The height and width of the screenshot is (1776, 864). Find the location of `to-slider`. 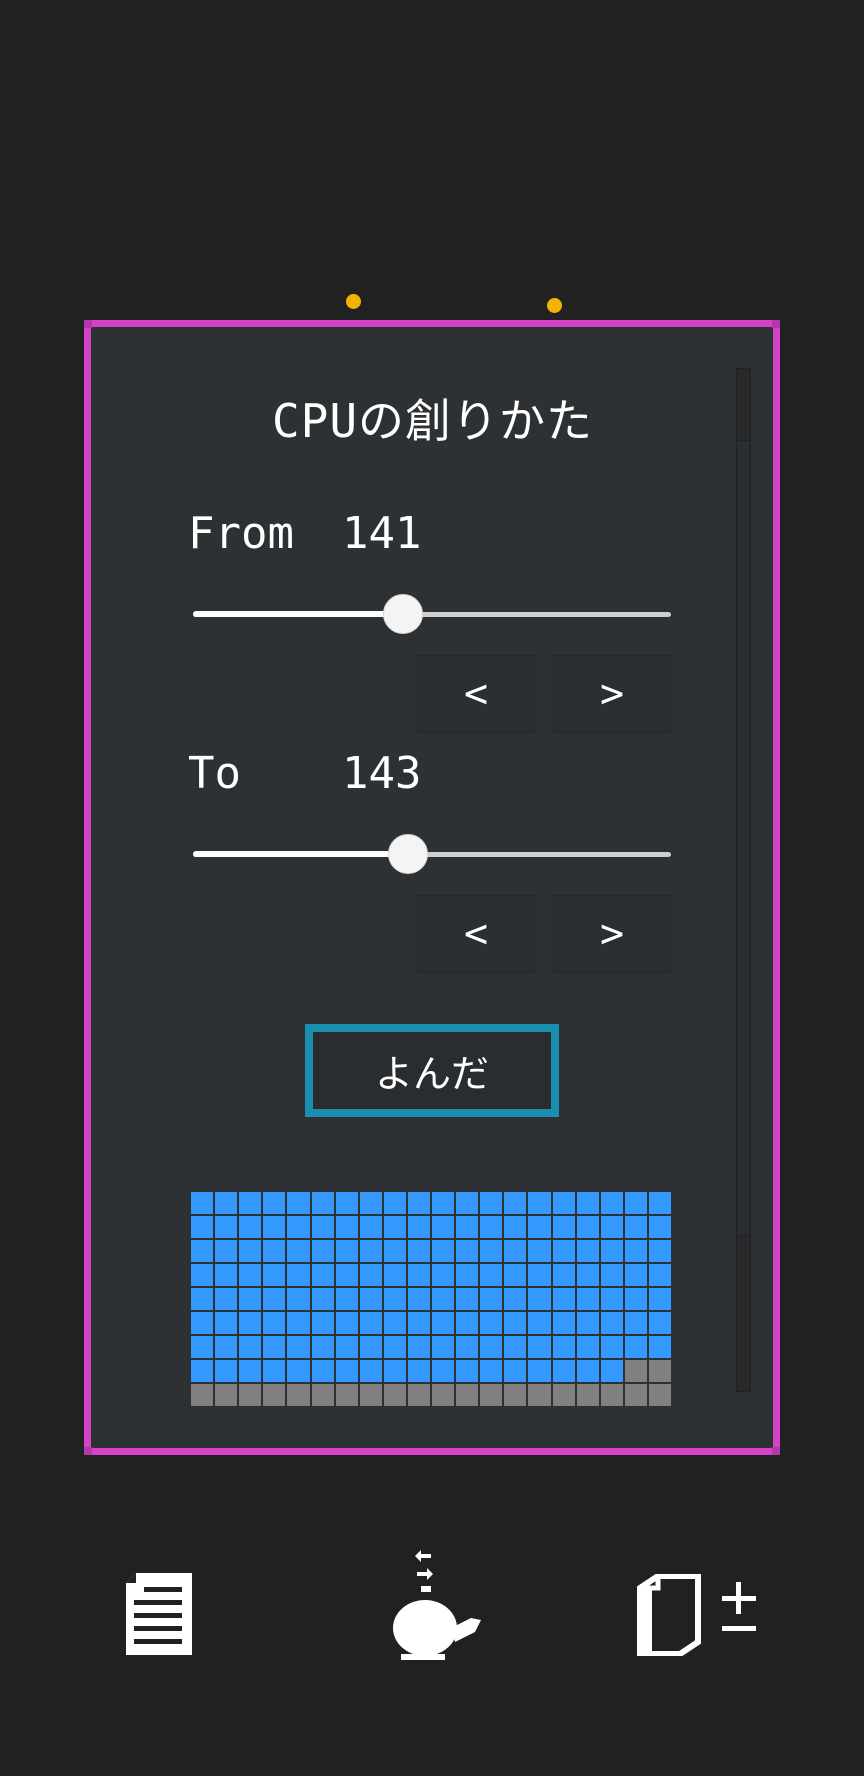

to-slider is located at coordinates (432, 854).